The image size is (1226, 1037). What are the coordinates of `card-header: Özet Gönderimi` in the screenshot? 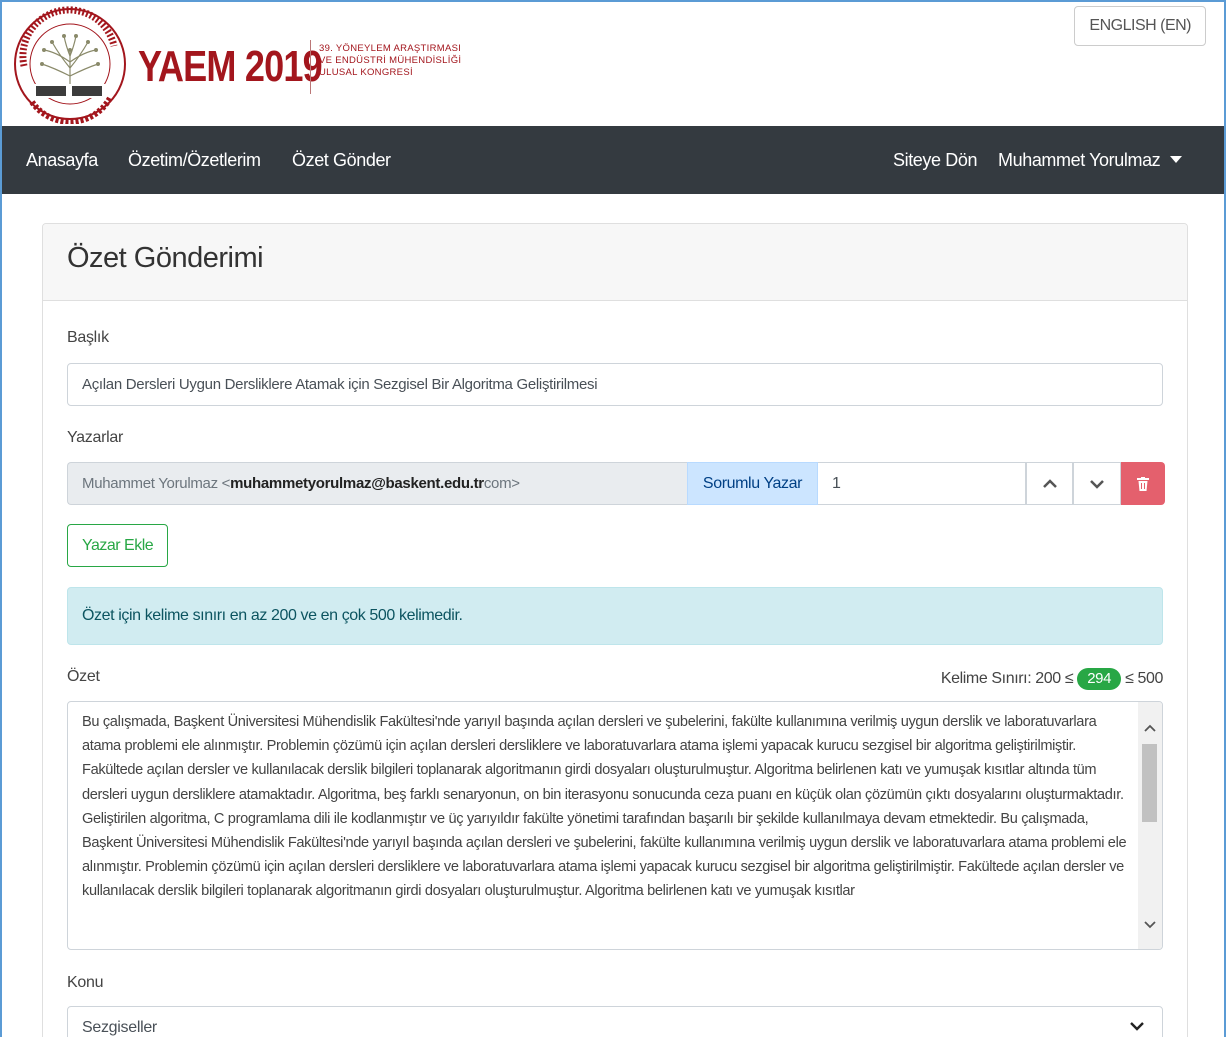 It's located at (615, 262).